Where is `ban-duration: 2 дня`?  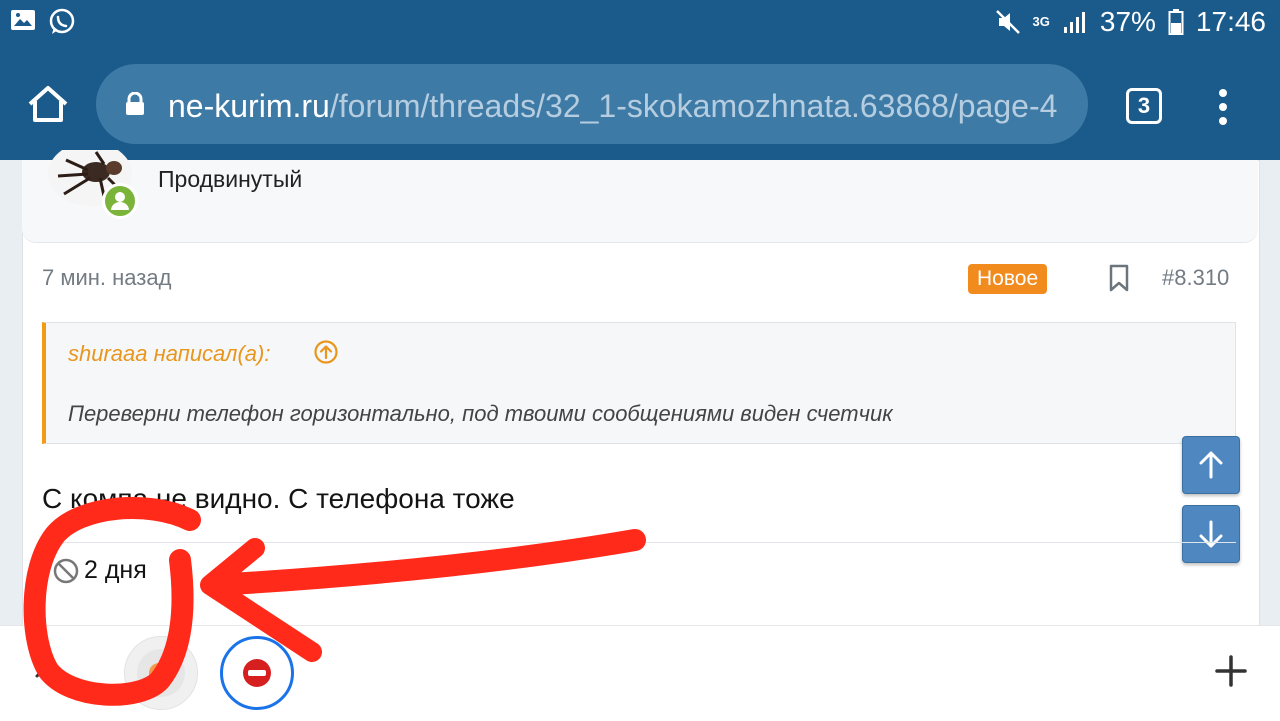
ban-duration: 2 дня is located at coordinates (115, 570).